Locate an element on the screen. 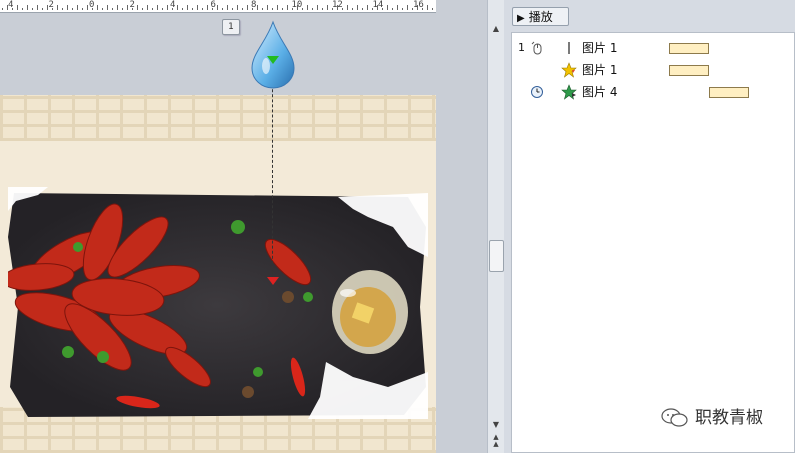  animation-item: 1 图片 1 is located at coordinates (653, 48).